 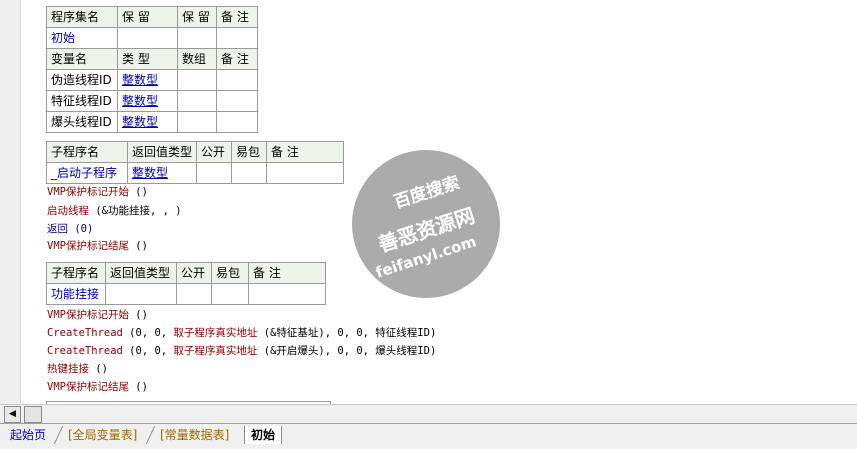 I want to click on sub-name: _启动子程序, so click(x=87, y=173).